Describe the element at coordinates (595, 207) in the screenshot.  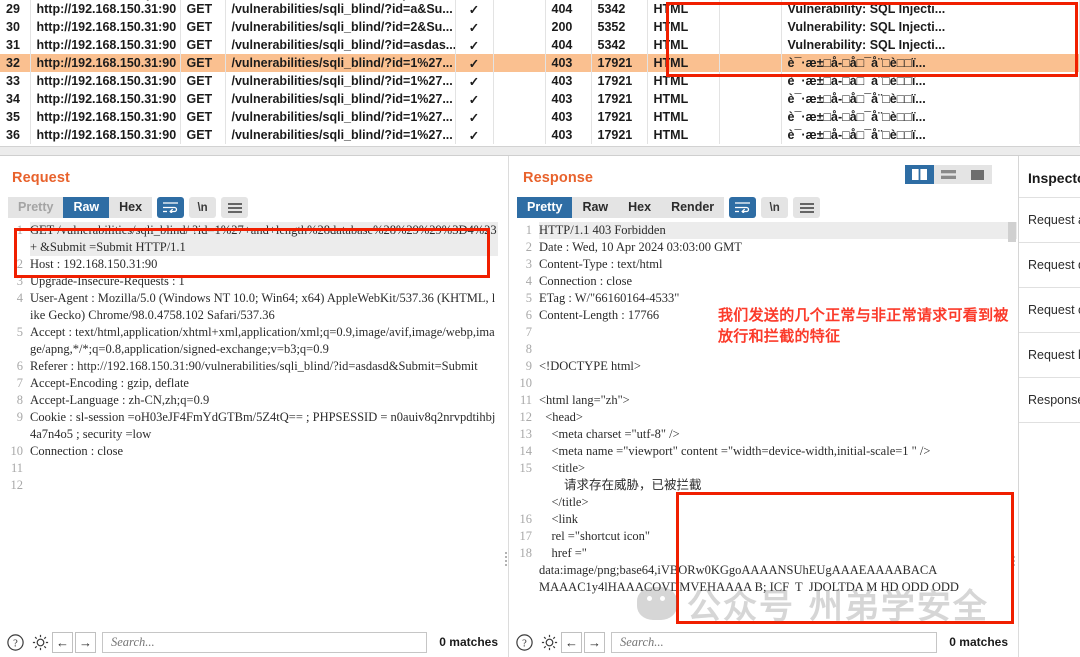
I see `tab-response-raw: Raw` at that location.